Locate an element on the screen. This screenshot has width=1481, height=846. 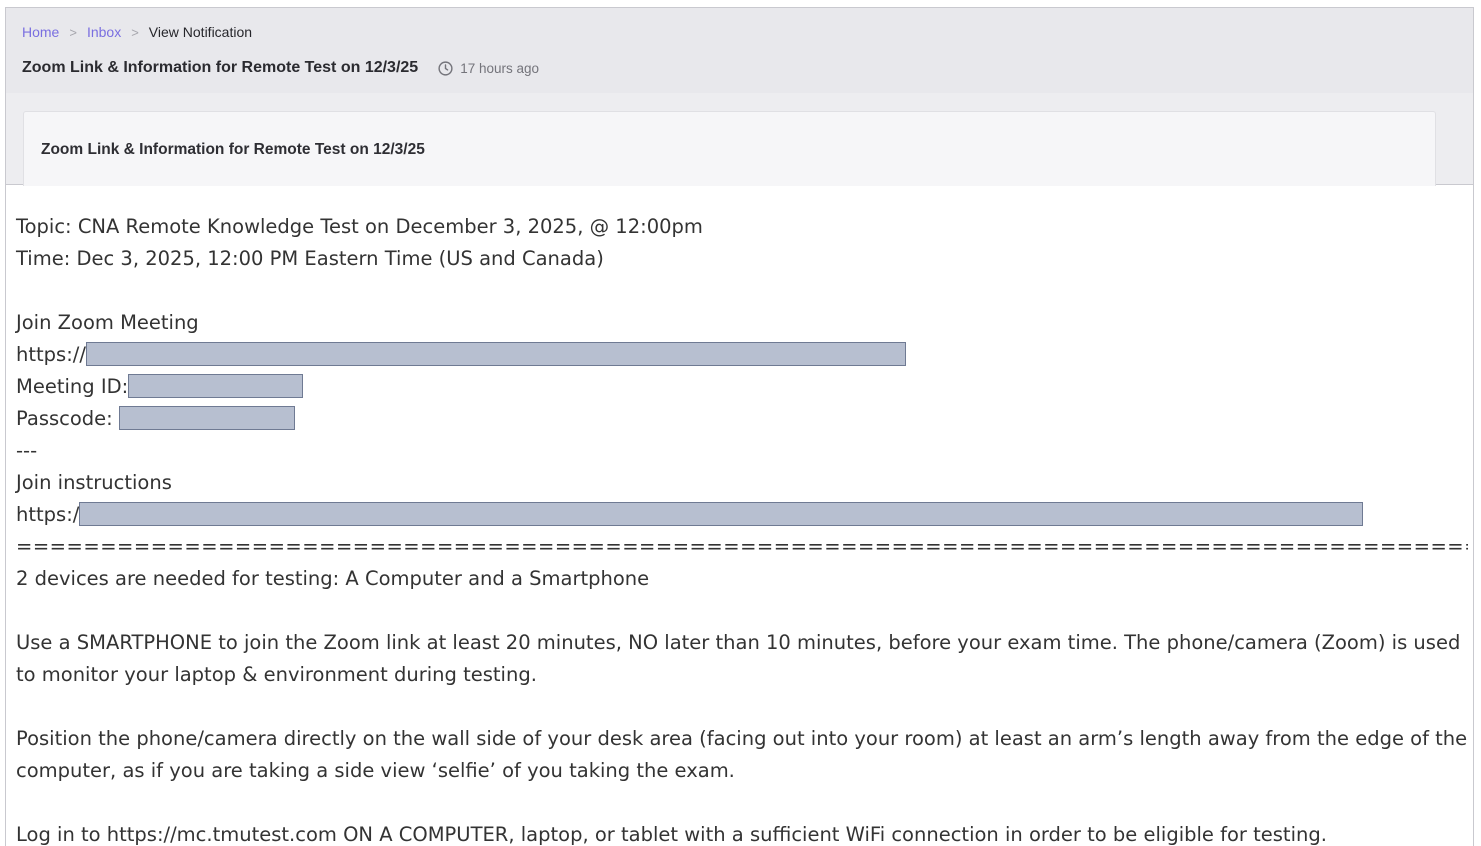
instructions-url-line: https:/ is located at coordinates (742, 515).